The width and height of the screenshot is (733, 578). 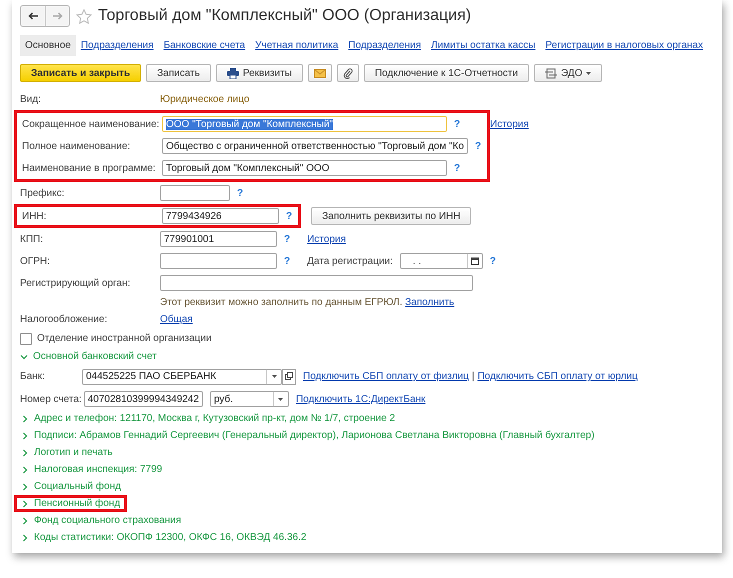 What do you see at coordinates (259, 73) in the screenshot?
I see `details-button: Реквизиты` at bounding box center [259, 73].